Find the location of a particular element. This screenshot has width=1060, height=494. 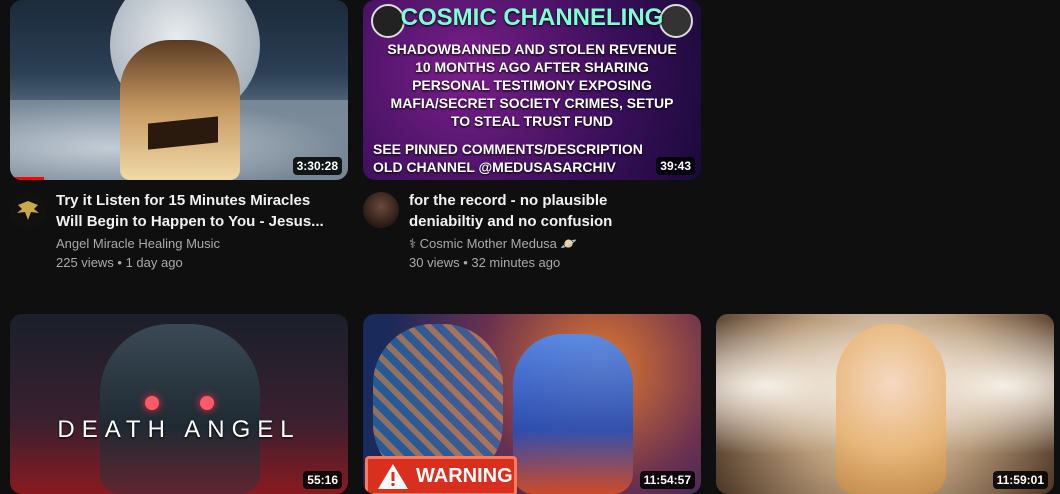

video-thumbnail: WARNING 11:54:57 is located at coordinates (532, 404).